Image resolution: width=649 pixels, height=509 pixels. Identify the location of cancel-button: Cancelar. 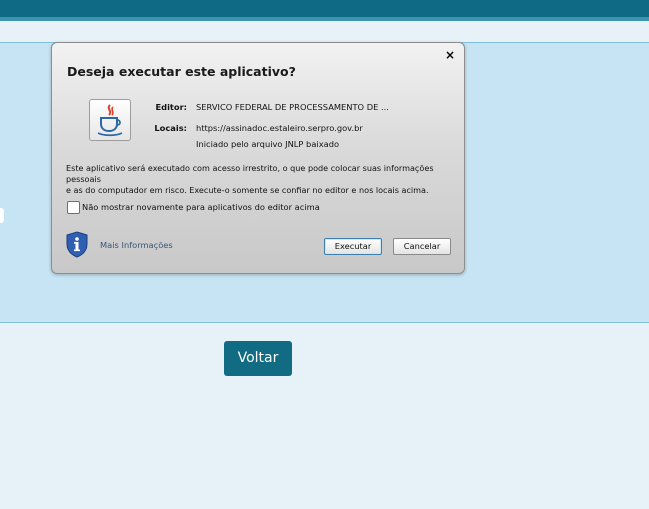
(422, 246).